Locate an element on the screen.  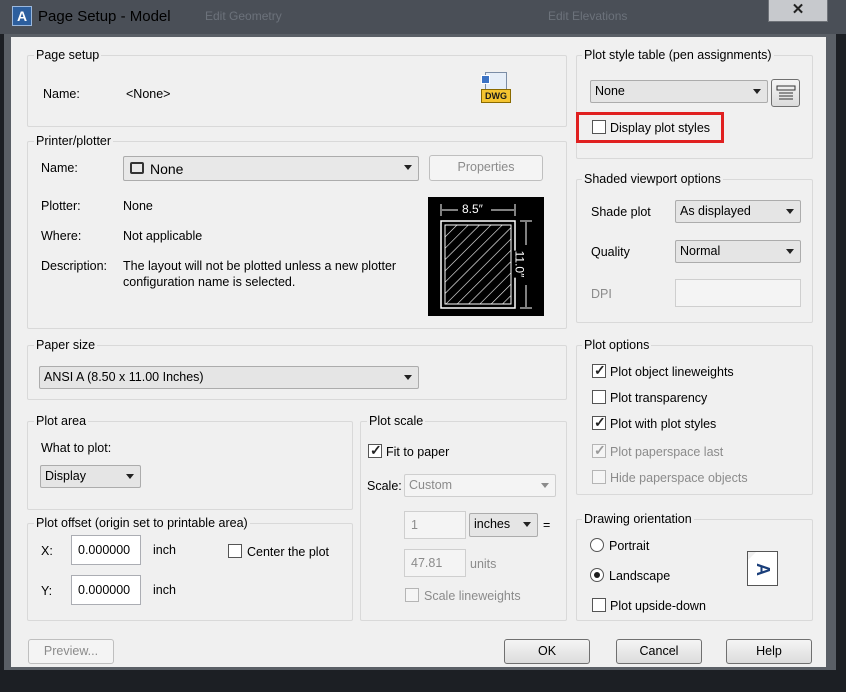
fit-to-paper-label: Fit to paper is located at coordinates (418, 452).